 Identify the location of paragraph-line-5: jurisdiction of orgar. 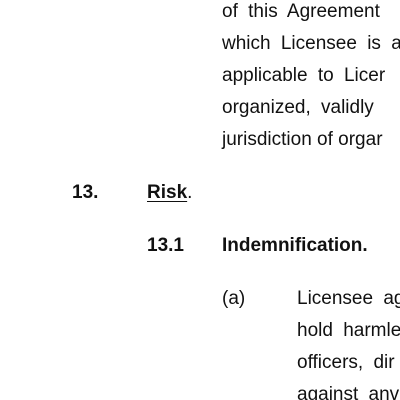
(302, 139).